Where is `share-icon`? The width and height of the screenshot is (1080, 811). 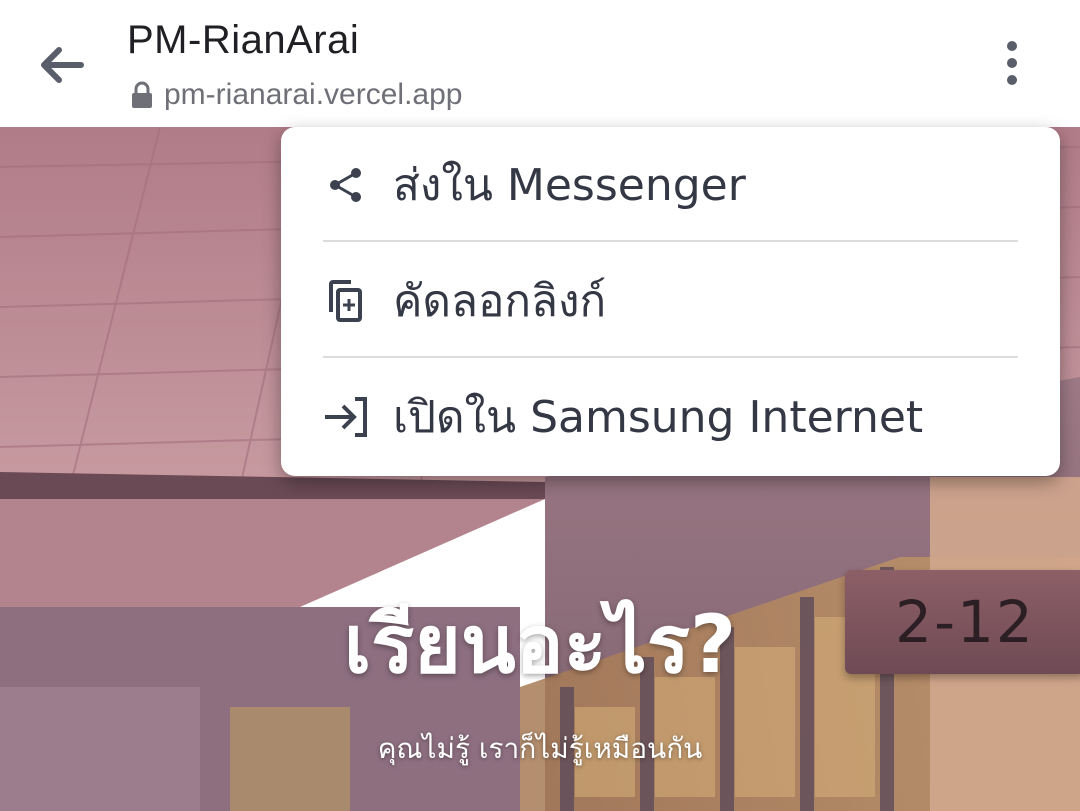
share-icon is located at coordinates (346, 185).